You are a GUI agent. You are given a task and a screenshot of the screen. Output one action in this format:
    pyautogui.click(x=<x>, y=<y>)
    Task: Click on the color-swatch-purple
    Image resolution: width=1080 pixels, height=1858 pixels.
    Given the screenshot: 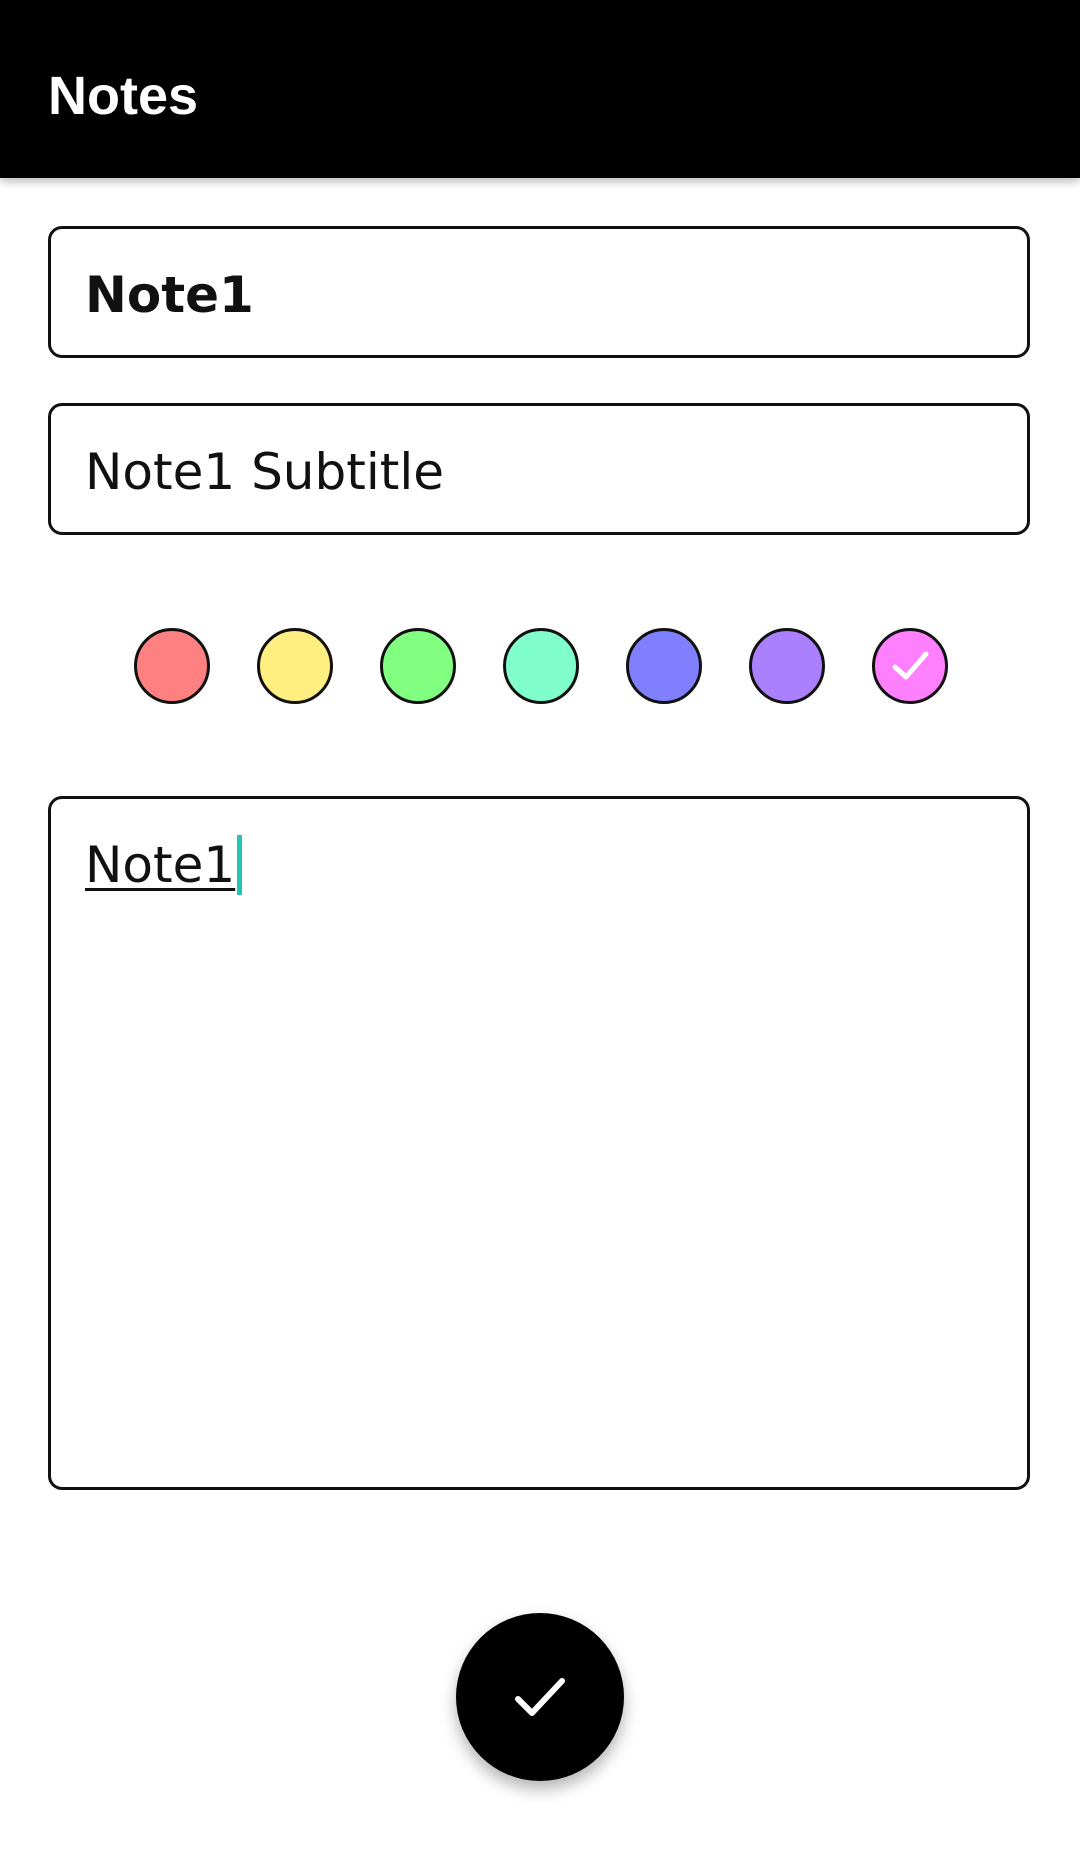 What is the action you would take?
    pyautogui.click(x=787, y=666)
    